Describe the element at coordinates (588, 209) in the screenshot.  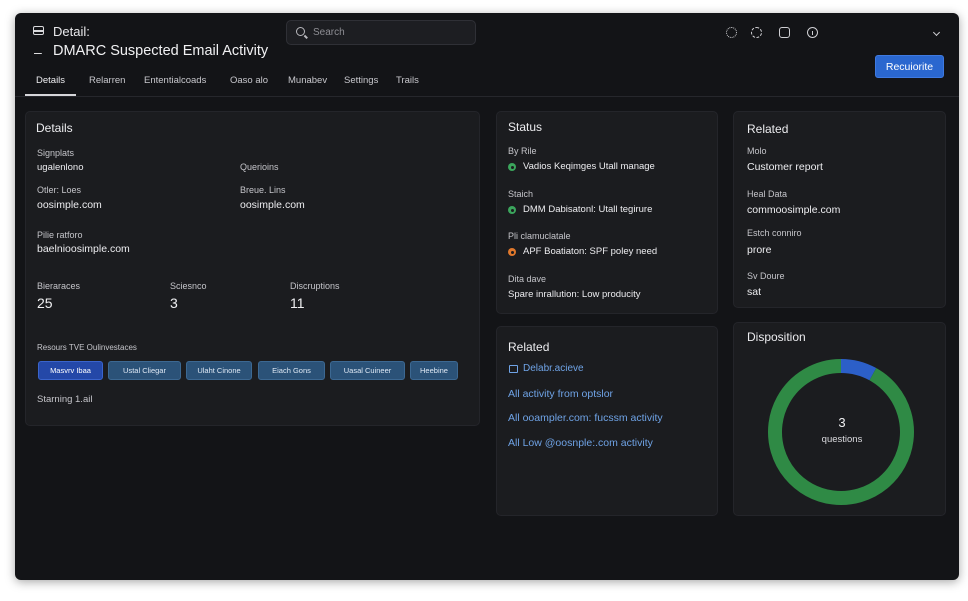
I see `status-value: DMM Dabisatonl: Utall tegirure` at that location.